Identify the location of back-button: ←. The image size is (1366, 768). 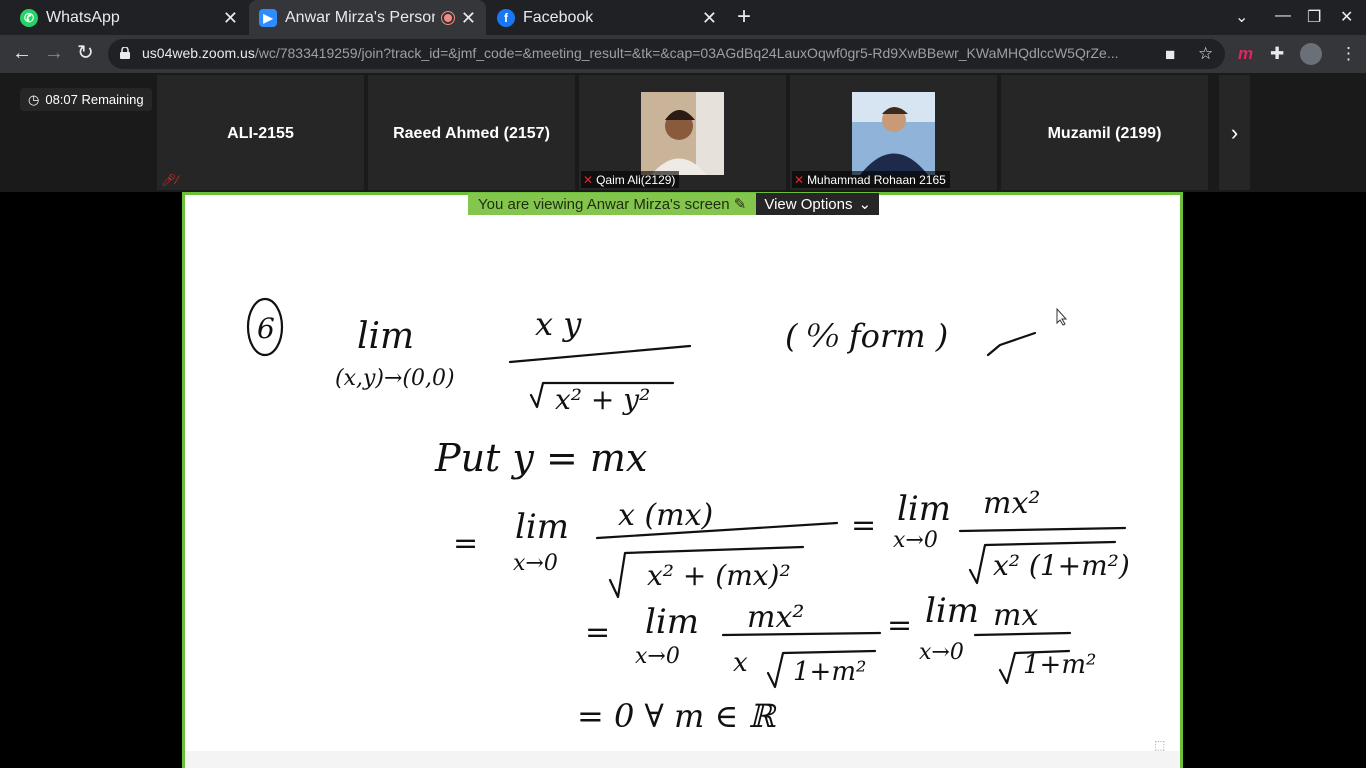
(22, 53).